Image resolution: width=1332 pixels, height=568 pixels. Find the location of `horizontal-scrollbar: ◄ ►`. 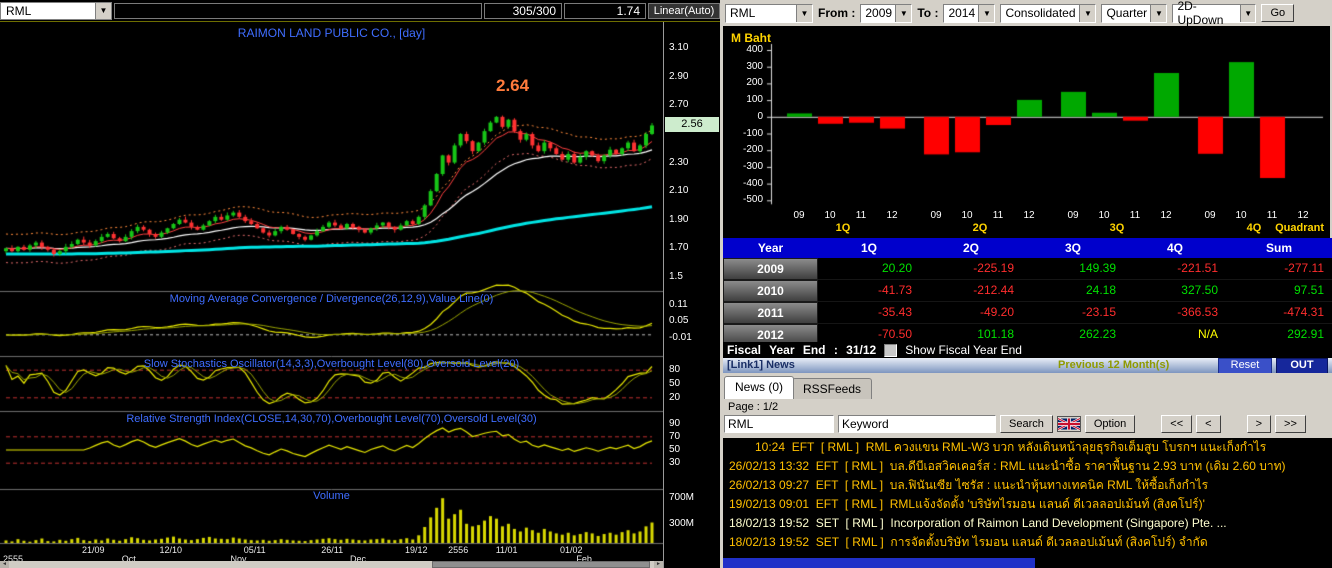

horizontal-scrollbar: ◄ ► is located at coordinates (331, 564).